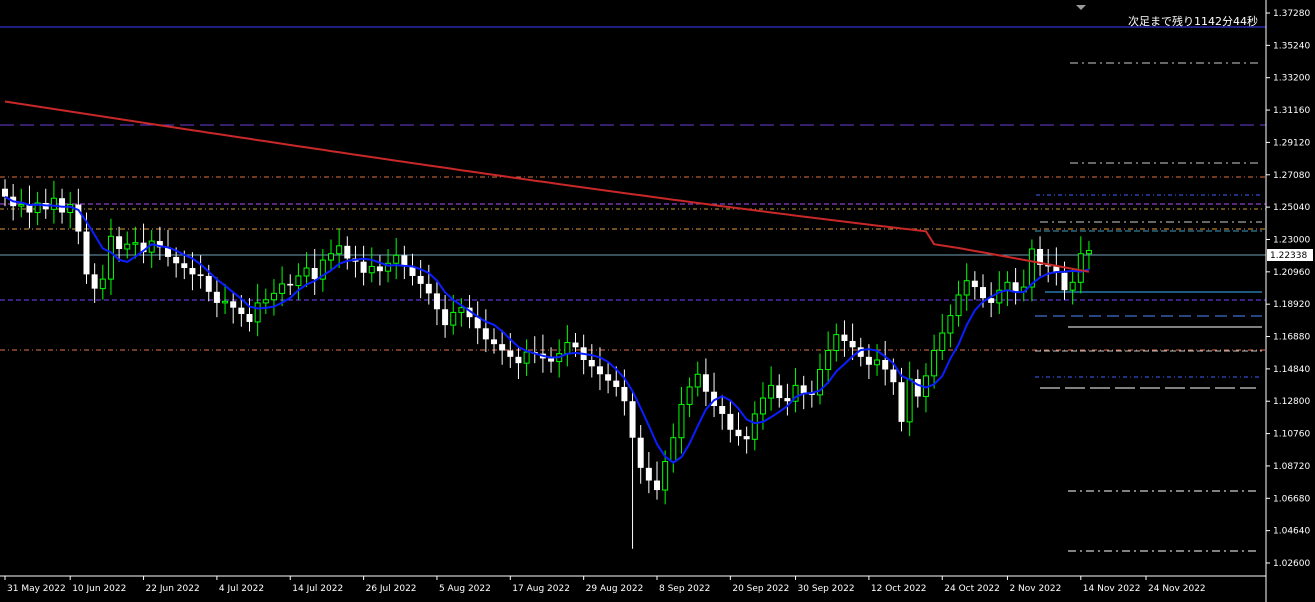  What do you see at coordinates (972, 589) in the screenshot?
I see `time-tick-label: 24 Oct 2022` at bounding box center [972, 589].